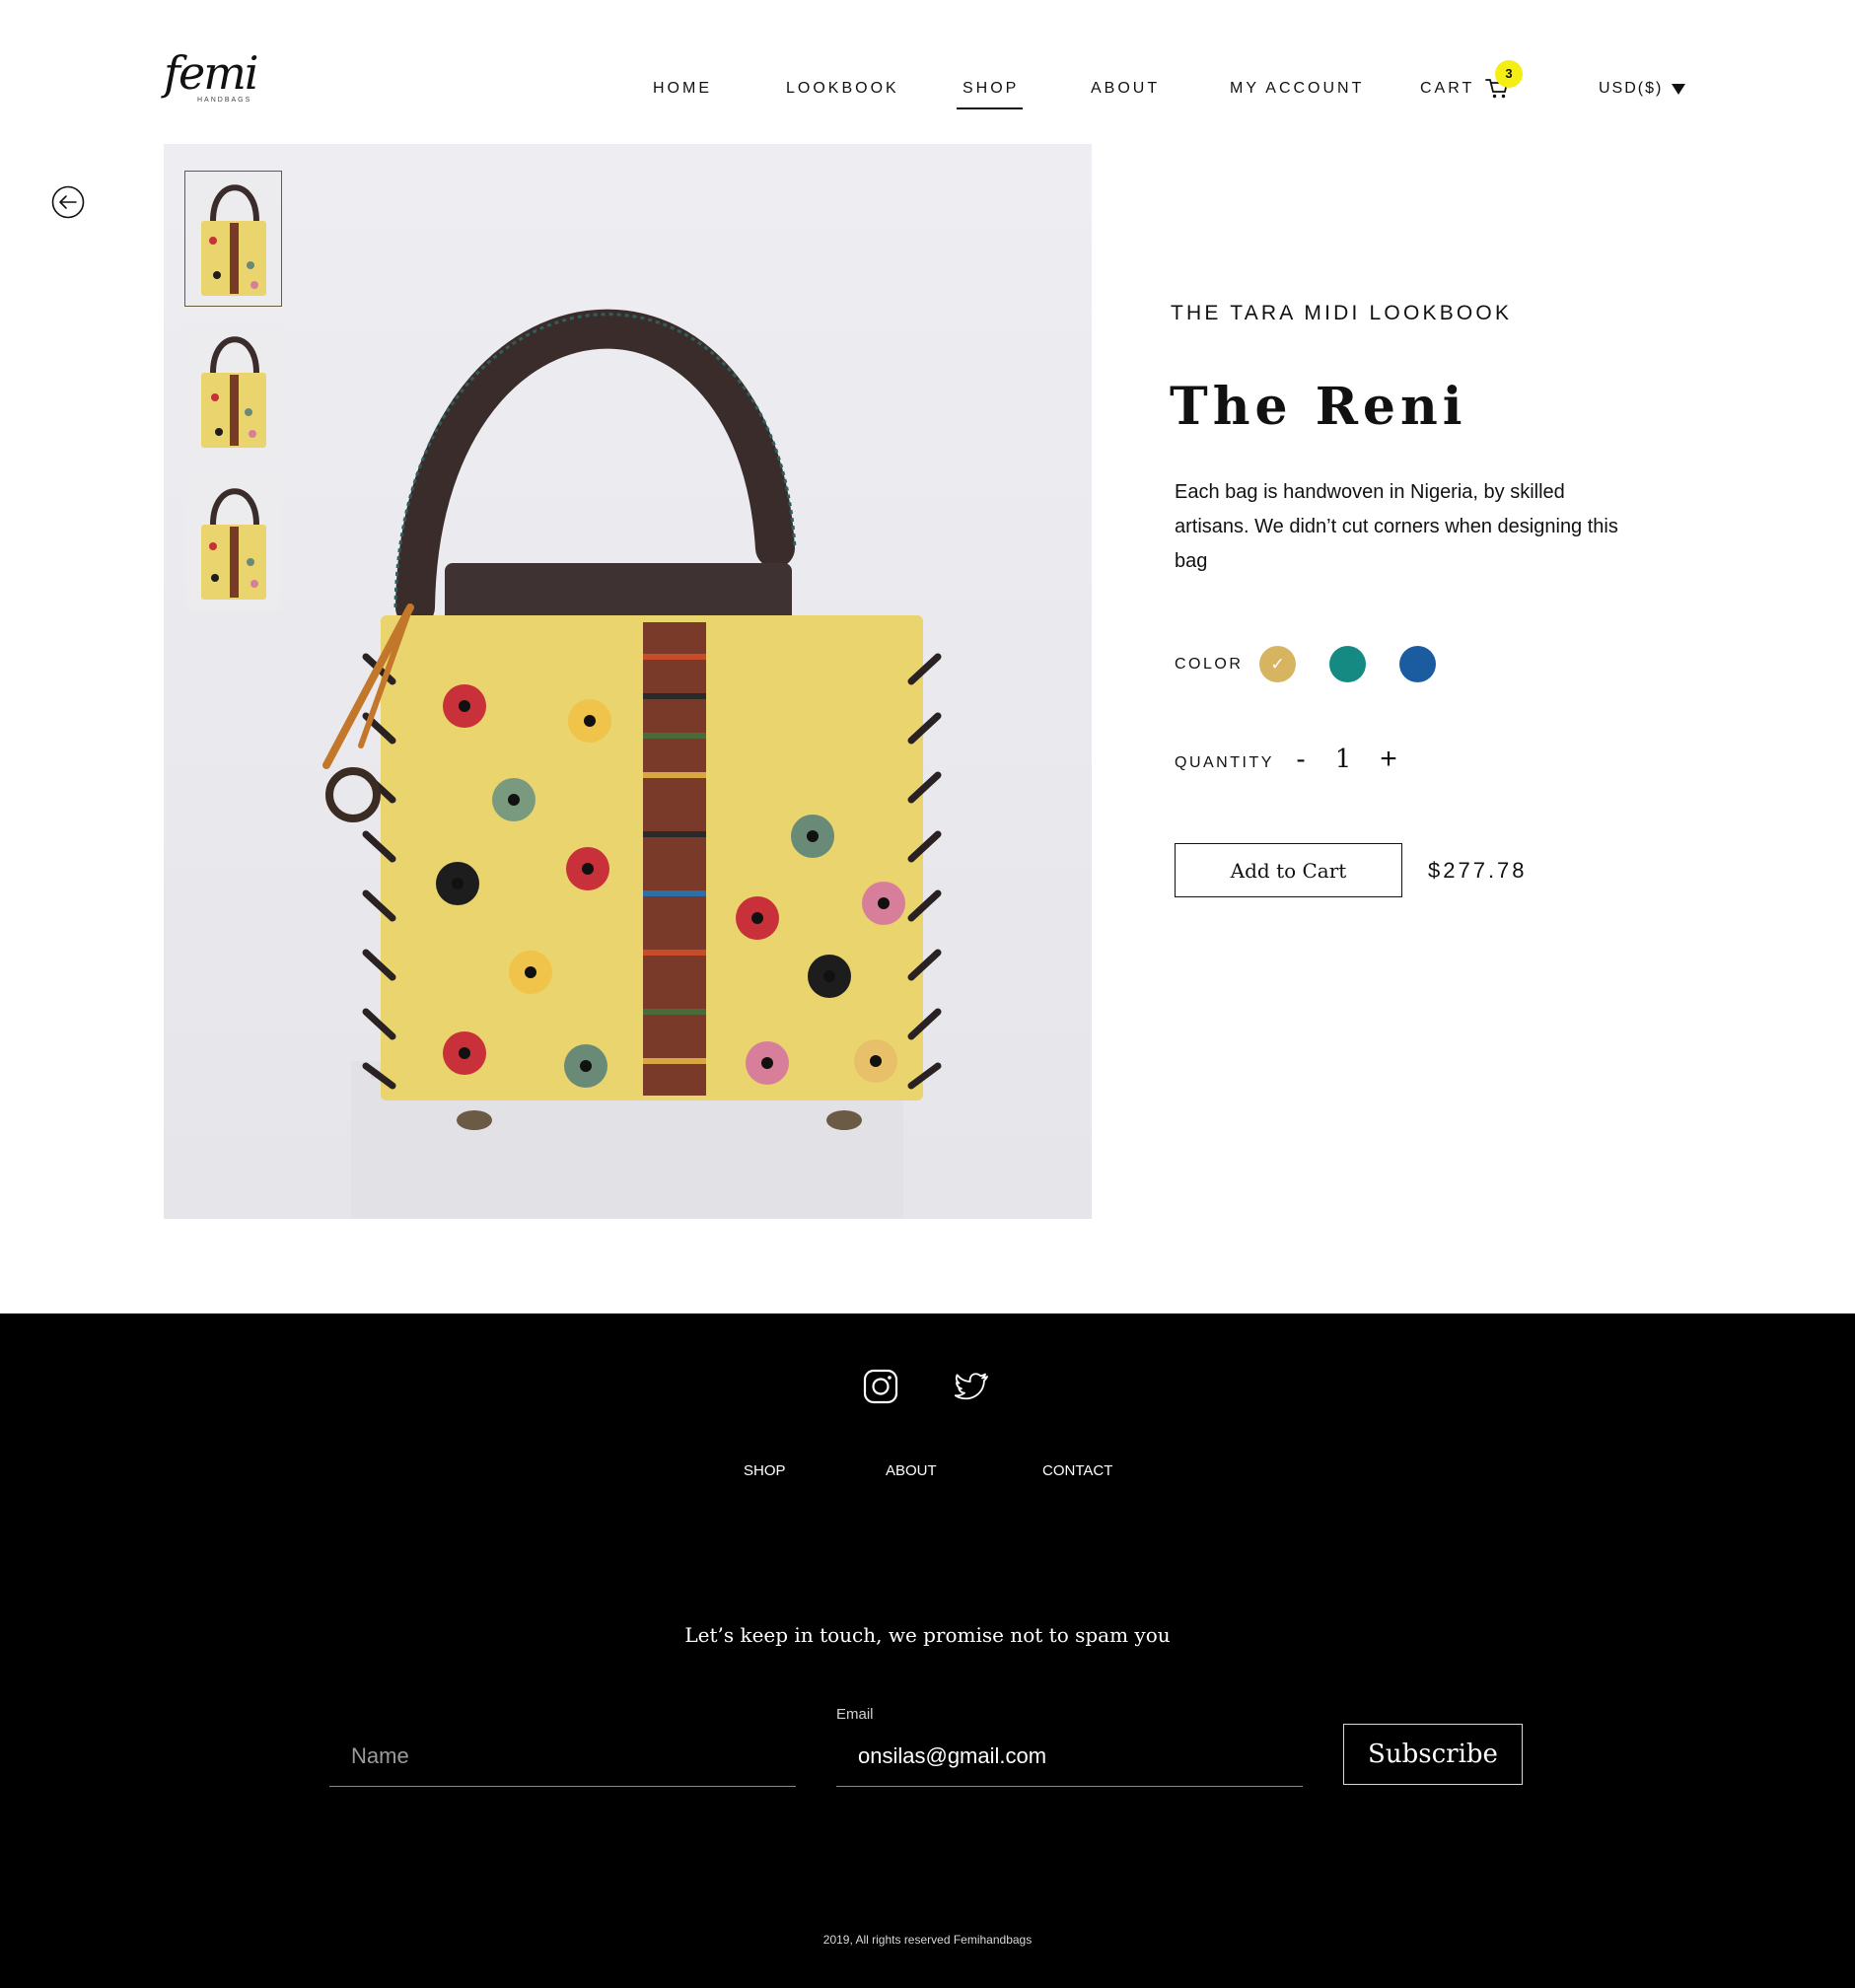  Describe the element at coordinates (1417, 664) in the screenshot. I see `color-swatch-blue` at that location.